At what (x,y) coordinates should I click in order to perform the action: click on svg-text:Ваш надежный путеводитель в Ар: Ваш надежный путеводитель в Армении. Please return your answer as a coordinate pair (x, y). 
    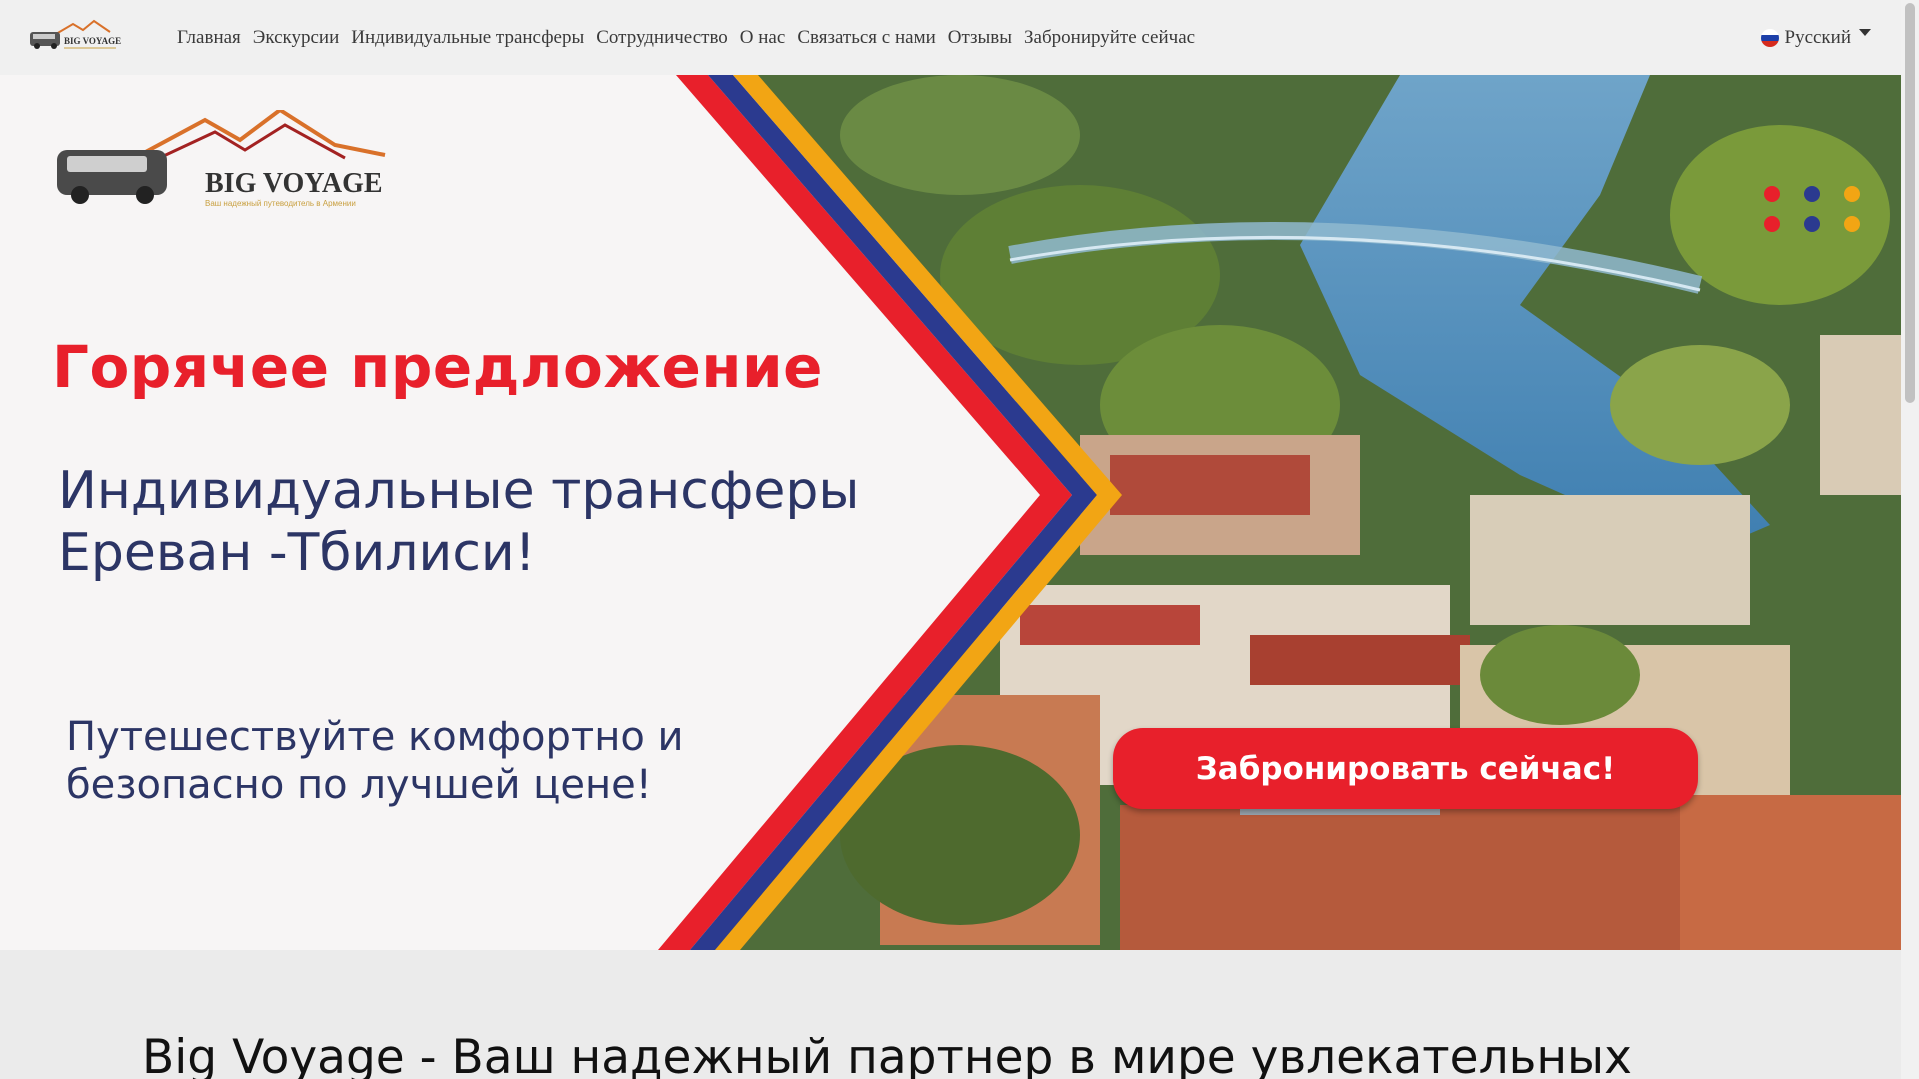
    Looking at the image, I should click on (280, 203).